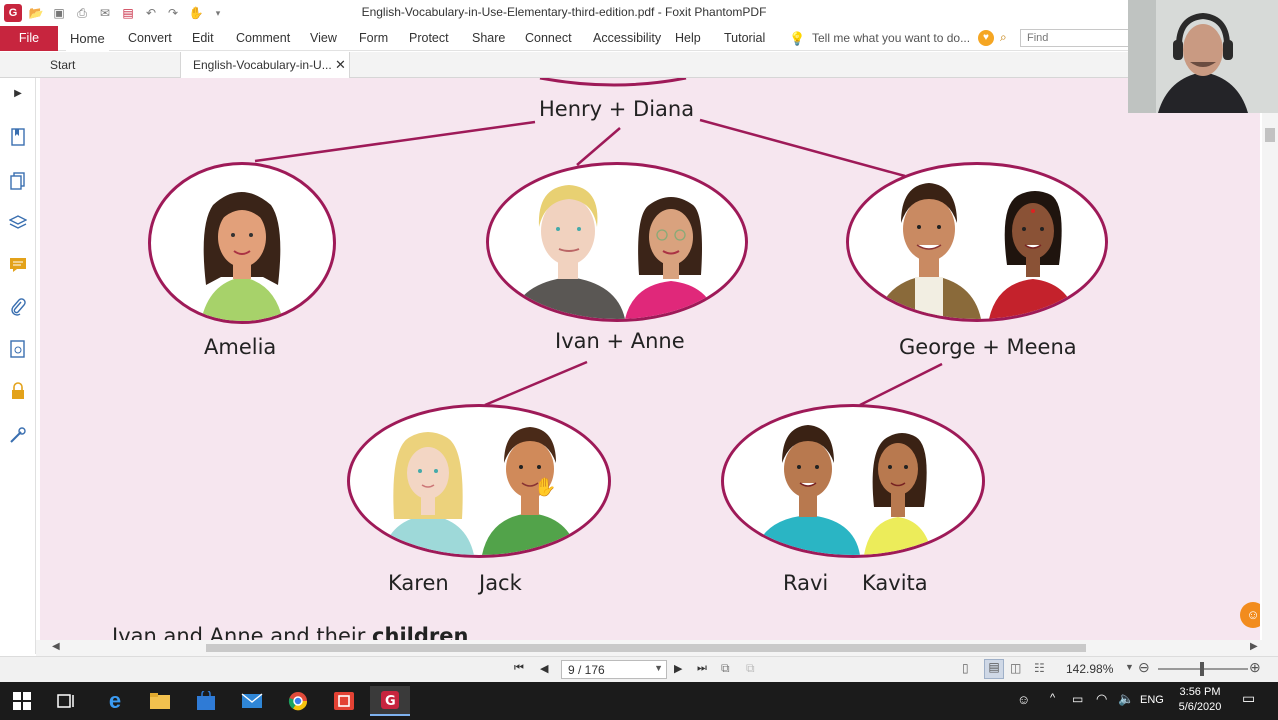  I want to click on expand-panel-icon: ▶, so click(18, 93).